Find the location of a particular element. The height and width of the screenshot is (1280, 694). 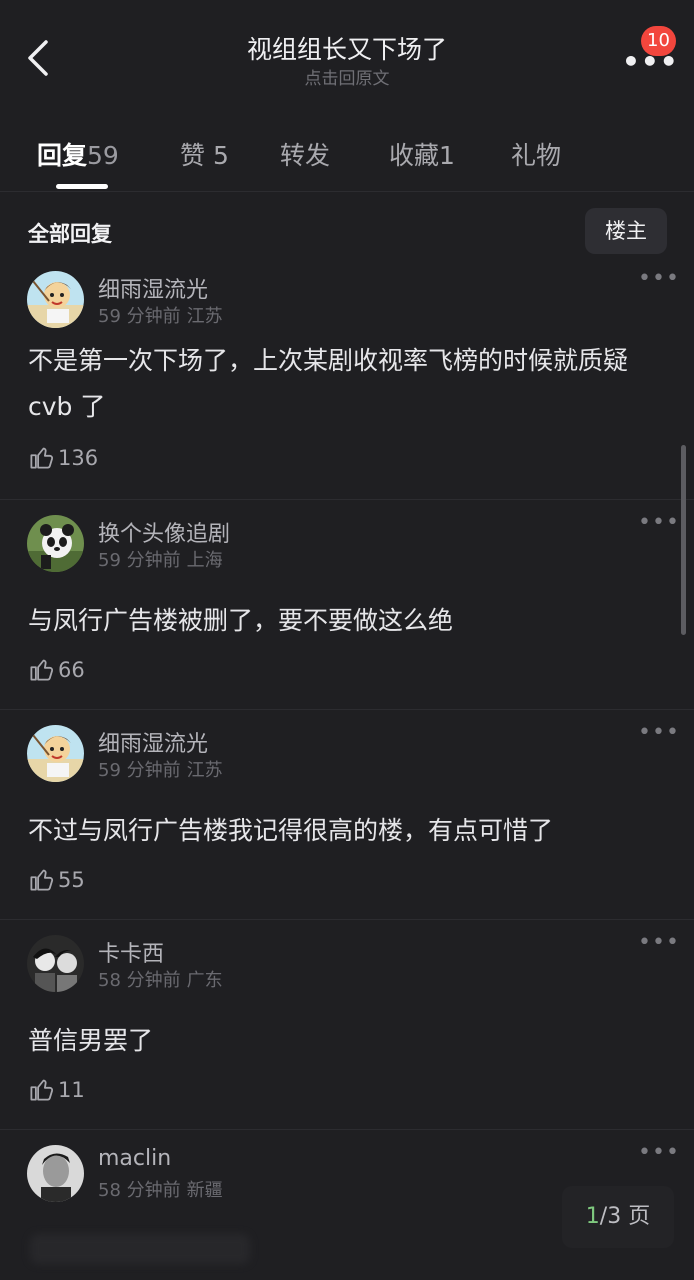

page-total: /3 页 is located at coordinates (625, 1216).